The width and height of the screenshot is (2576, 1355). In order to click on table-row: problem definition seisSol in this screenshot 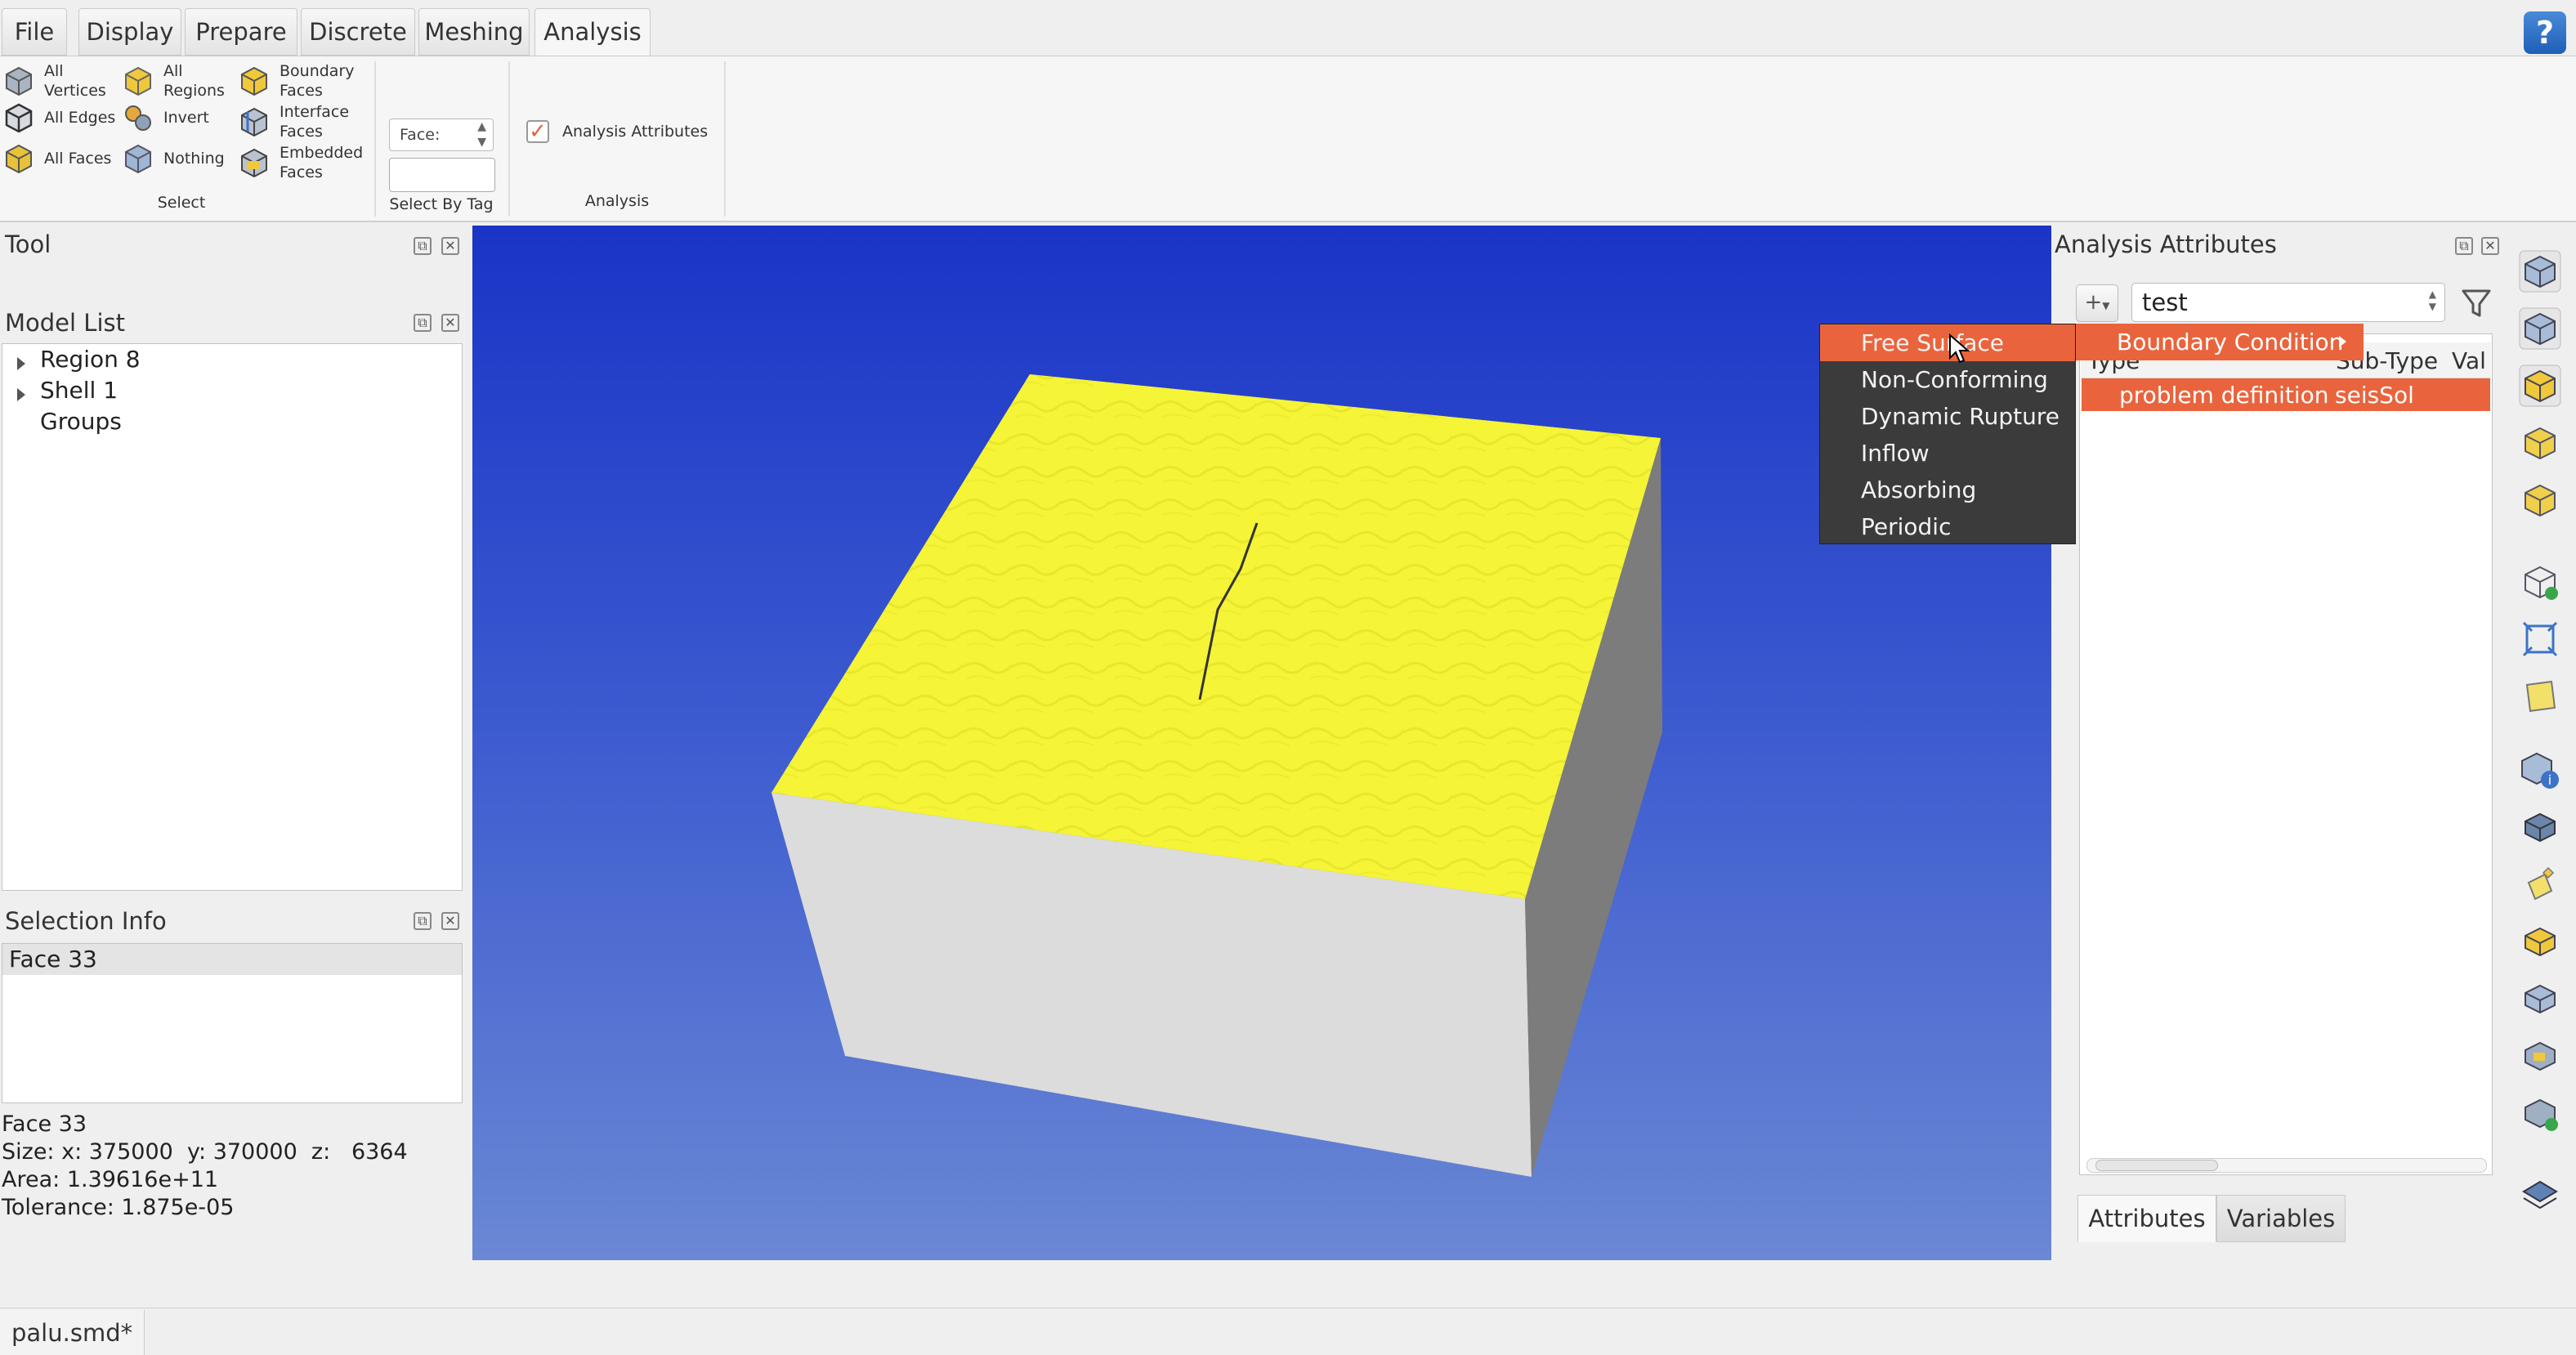, I will do `click(2286, 394)`.